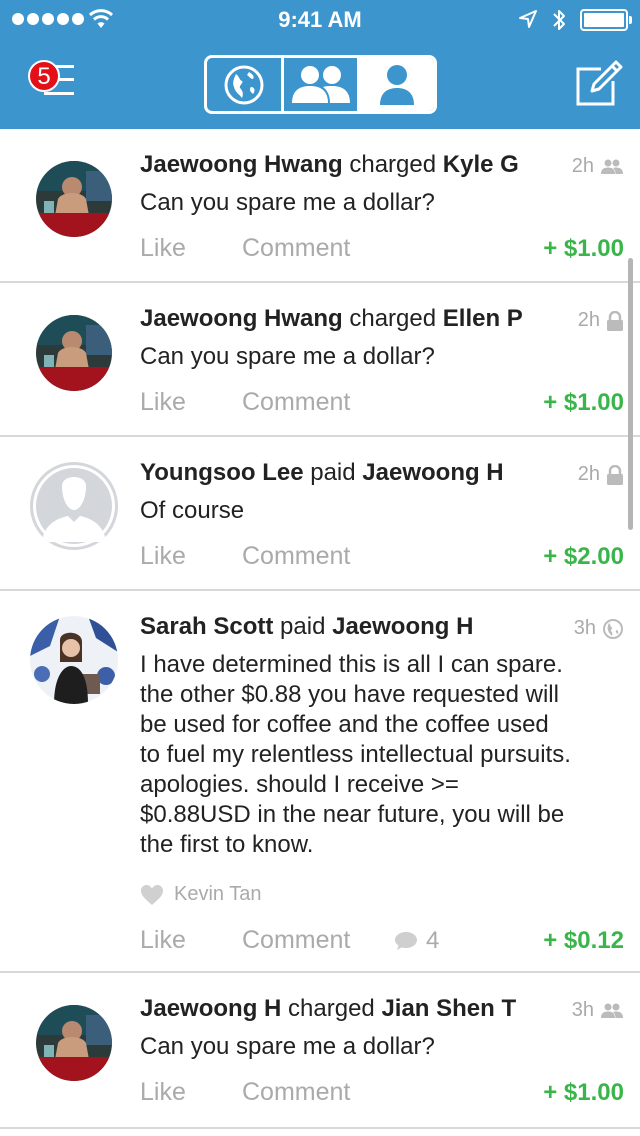 This screenshot has width=640, height=1136. I want to click on message-line: be used for coffee and the coffee used, so click(344, 724).